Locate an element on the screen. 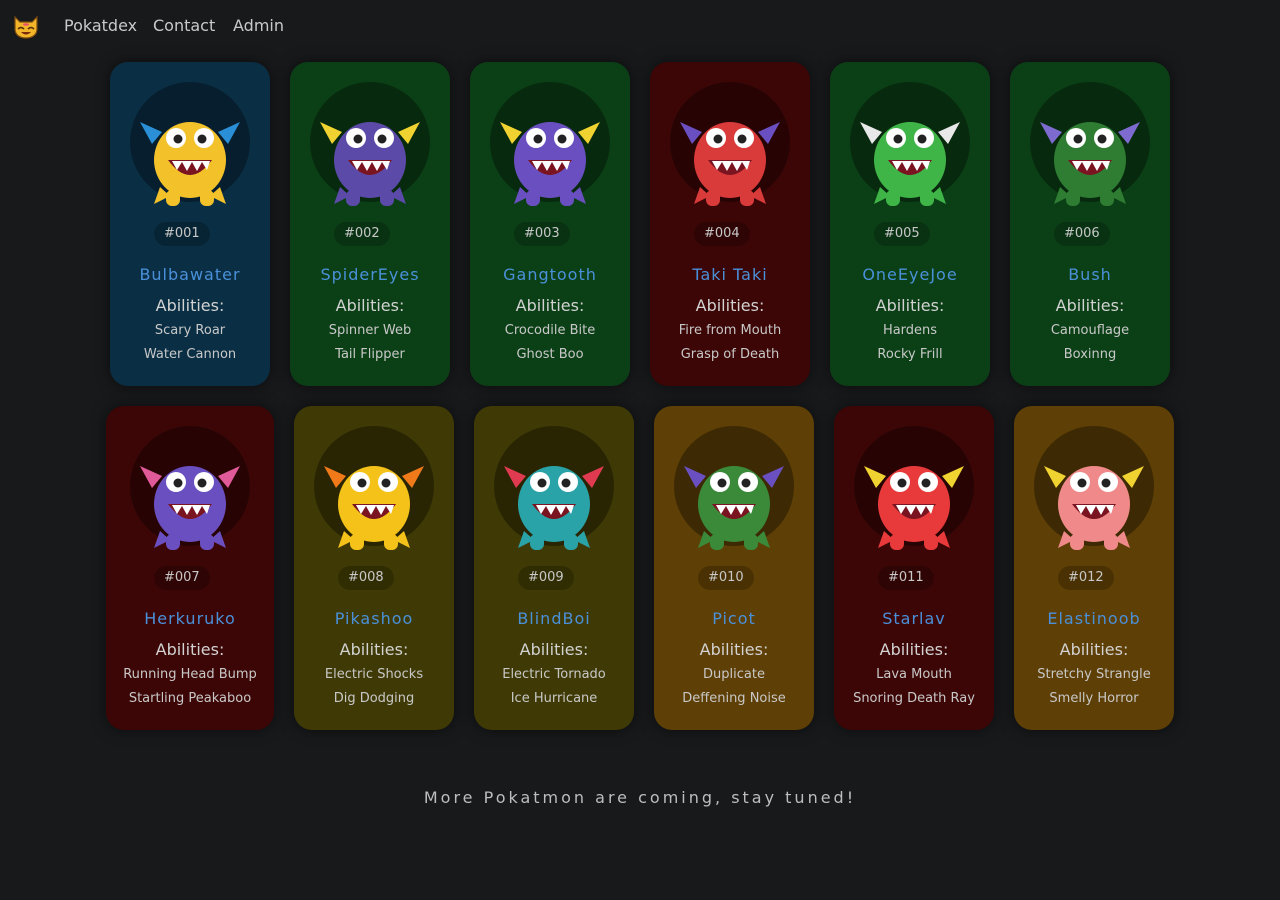 The height and width of the screenshot is (900, 1280). ability-2: Boxinng is located at coordinates (1090, 354).